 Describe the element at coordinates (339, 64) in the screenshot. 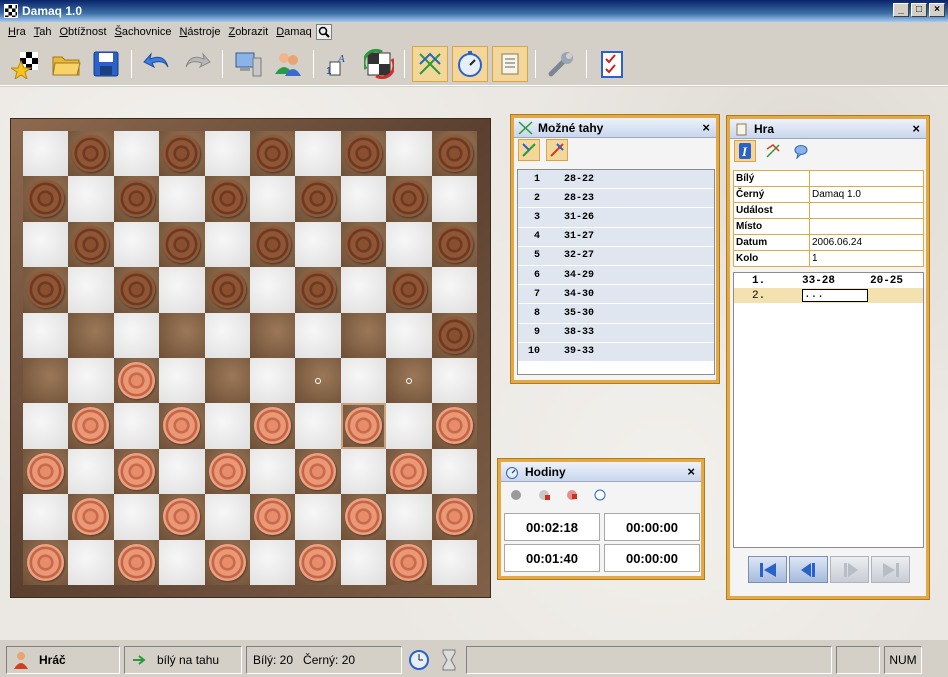

I see `font-icon: A1` at that location.